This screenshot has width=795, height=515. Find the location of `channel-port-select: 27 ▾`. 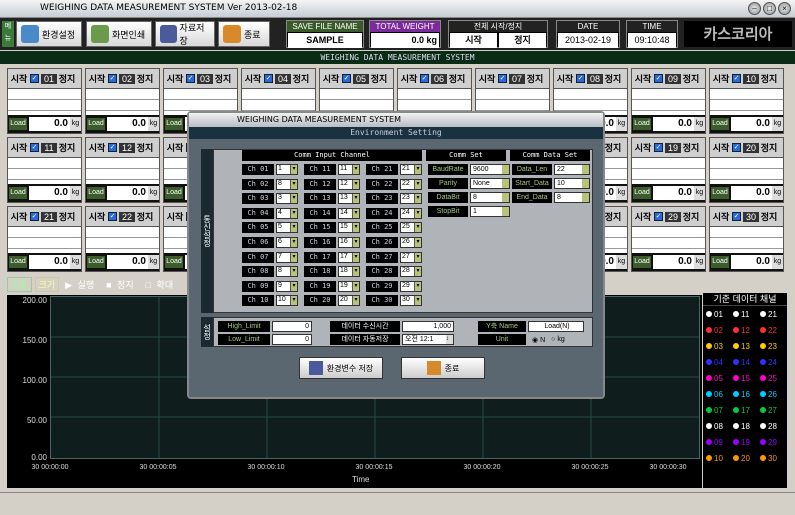

channel-port-select: 27 ▾ is located at coordinates (411, 257).